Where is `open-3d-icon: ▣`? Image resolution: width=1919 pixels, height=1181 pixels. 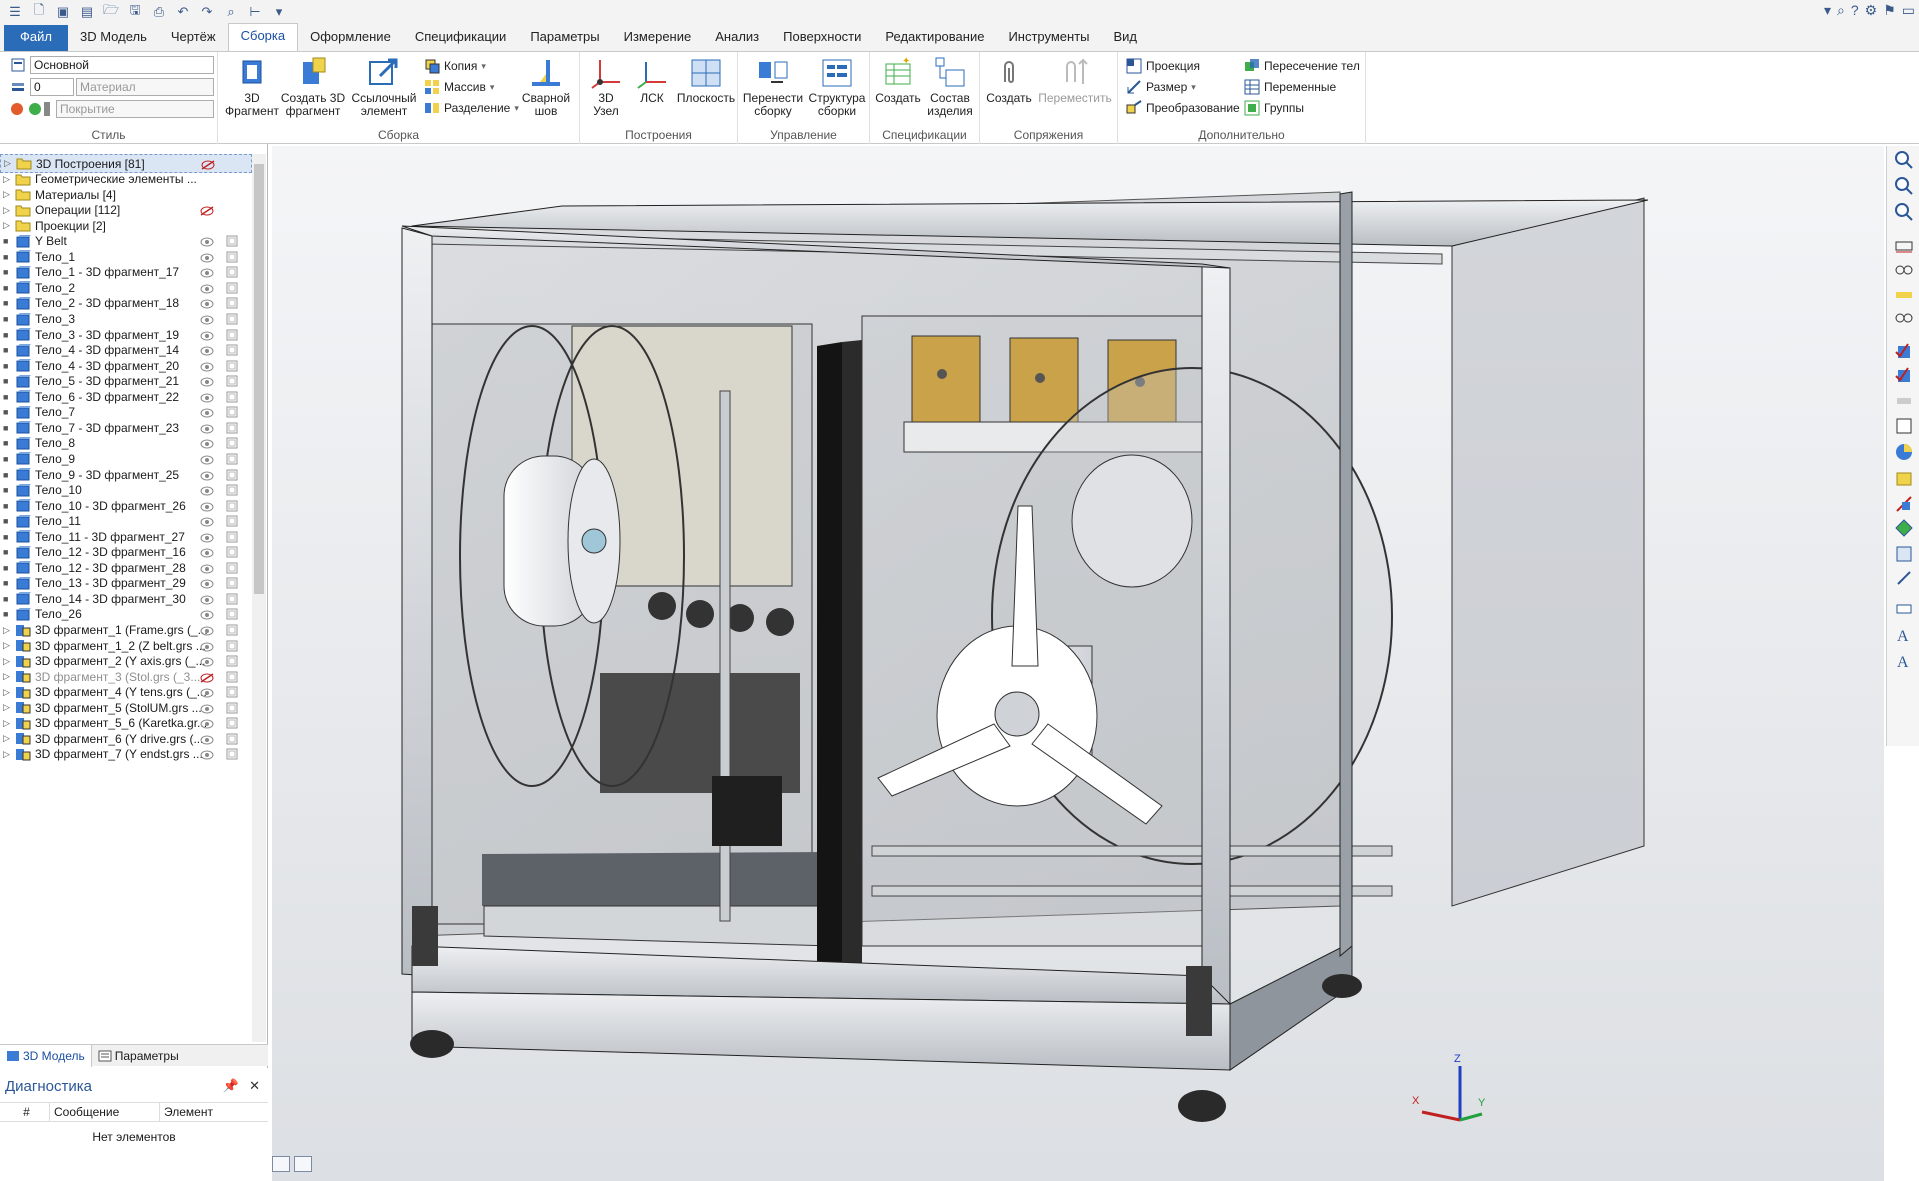 open-3d-icon: ▣ is located at coordinates (63, 12).